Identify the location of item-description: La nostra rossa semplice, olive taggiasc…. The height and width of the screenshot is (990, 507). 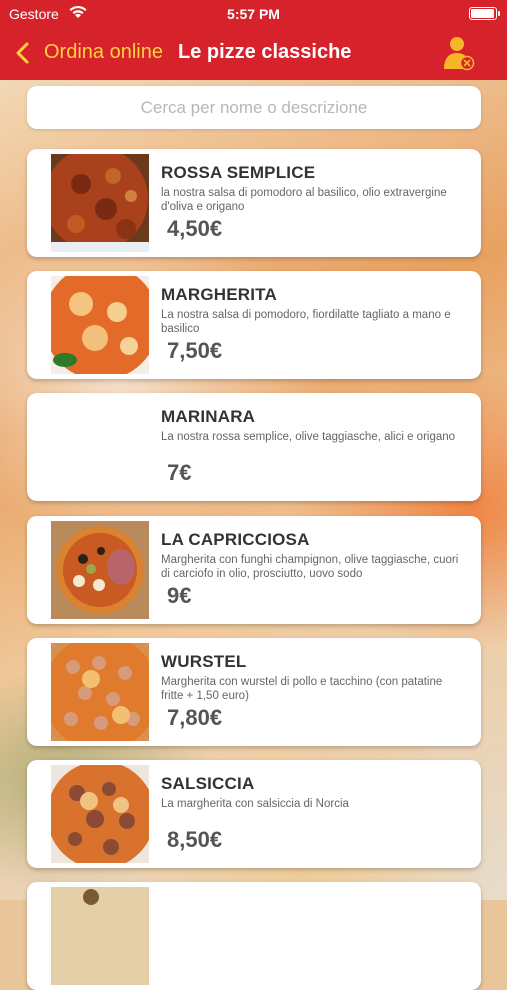
(308, 437).